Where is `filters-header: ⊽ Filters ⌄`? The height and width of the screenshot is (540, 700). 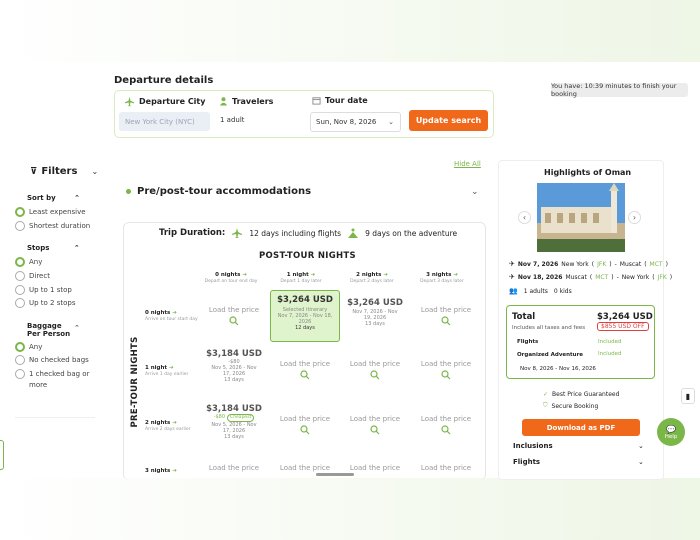
filters-header: ⊽ Filters ⌄ is located at coordinates (64, 171).